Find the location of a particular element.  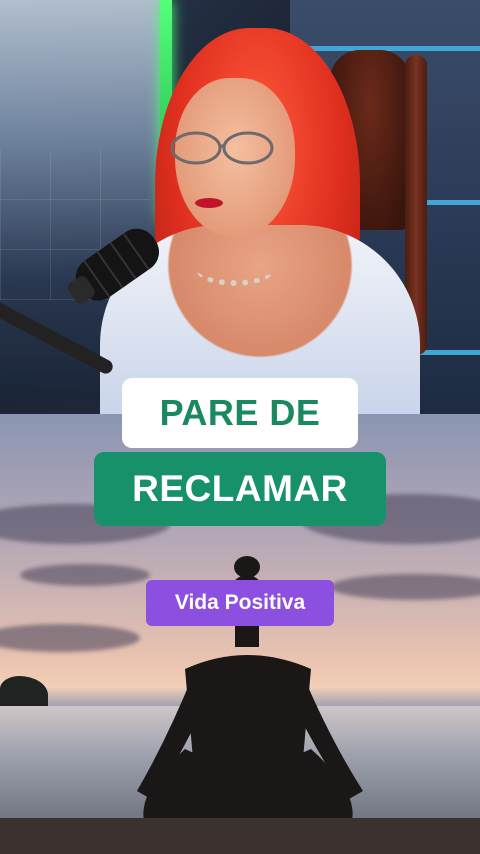

microphone-icon is located at coordinates (113, 266).